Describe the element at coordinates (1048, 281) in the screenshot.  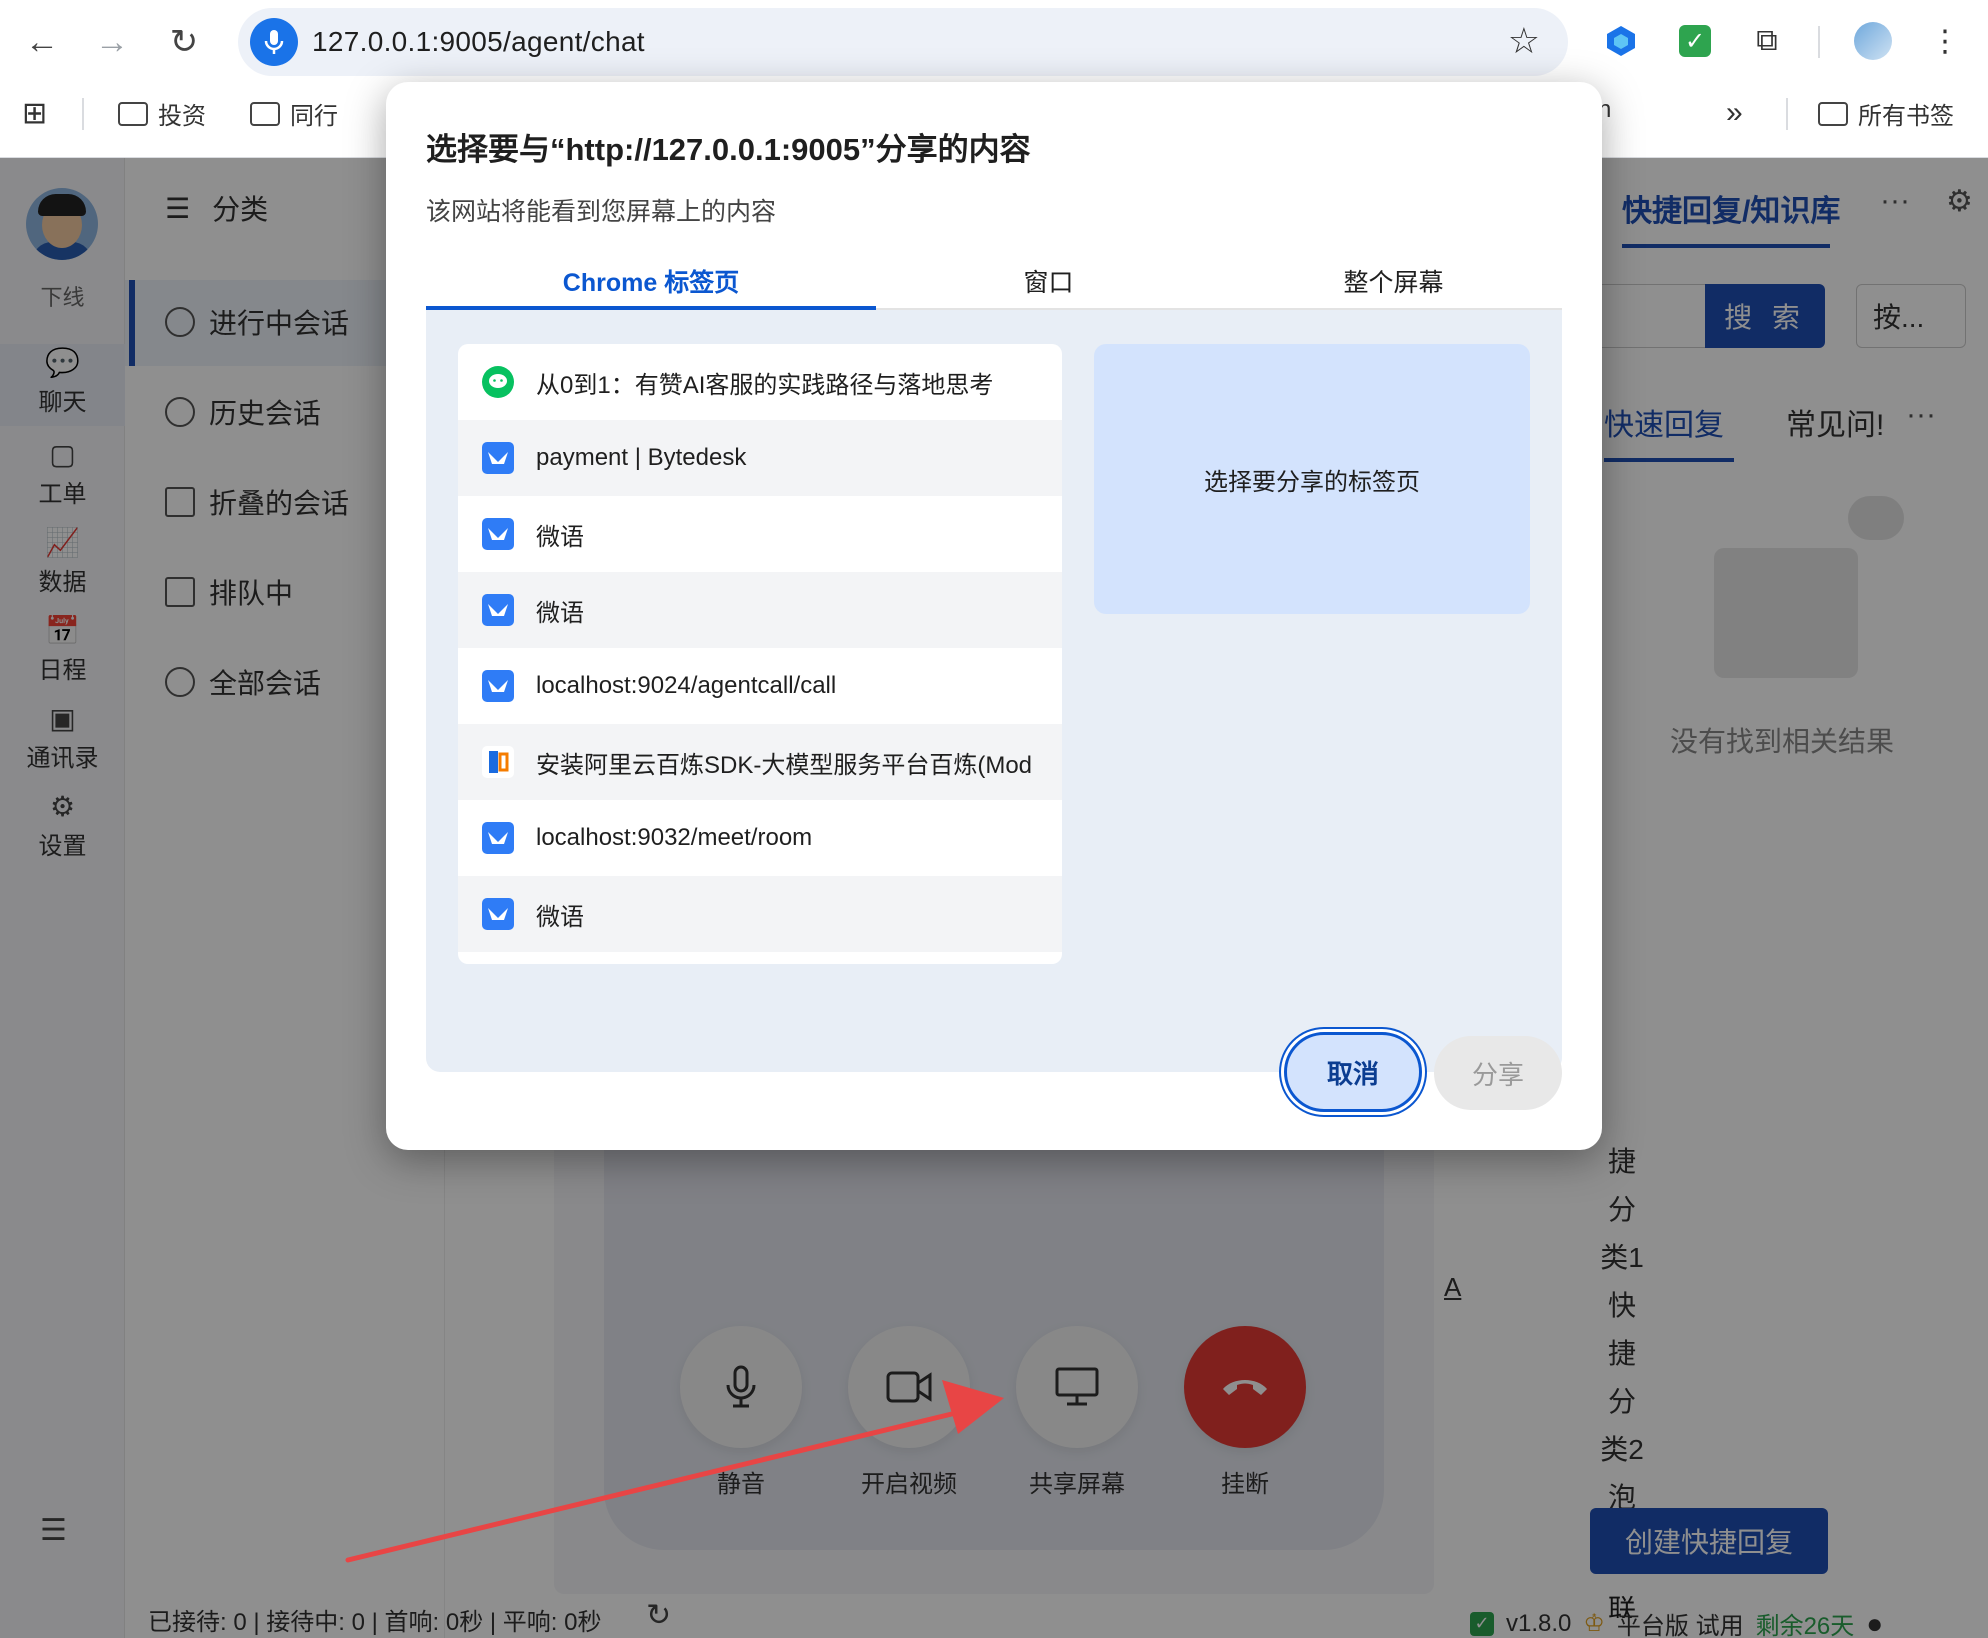
I see `tab-window: 窗口` at that location.